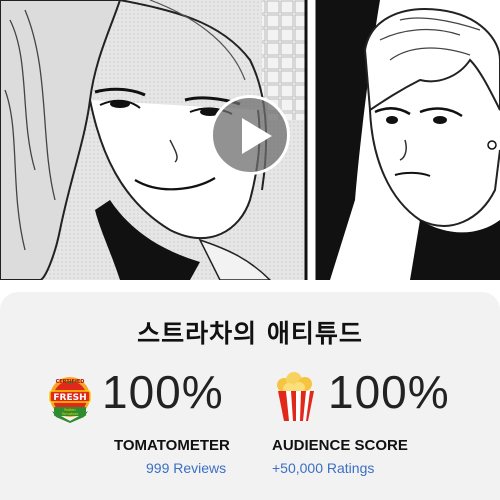  Describe the element at coordinates (70, 382) in the screenshot. I see `badge-certified-text: CERTIFIED` at that location.